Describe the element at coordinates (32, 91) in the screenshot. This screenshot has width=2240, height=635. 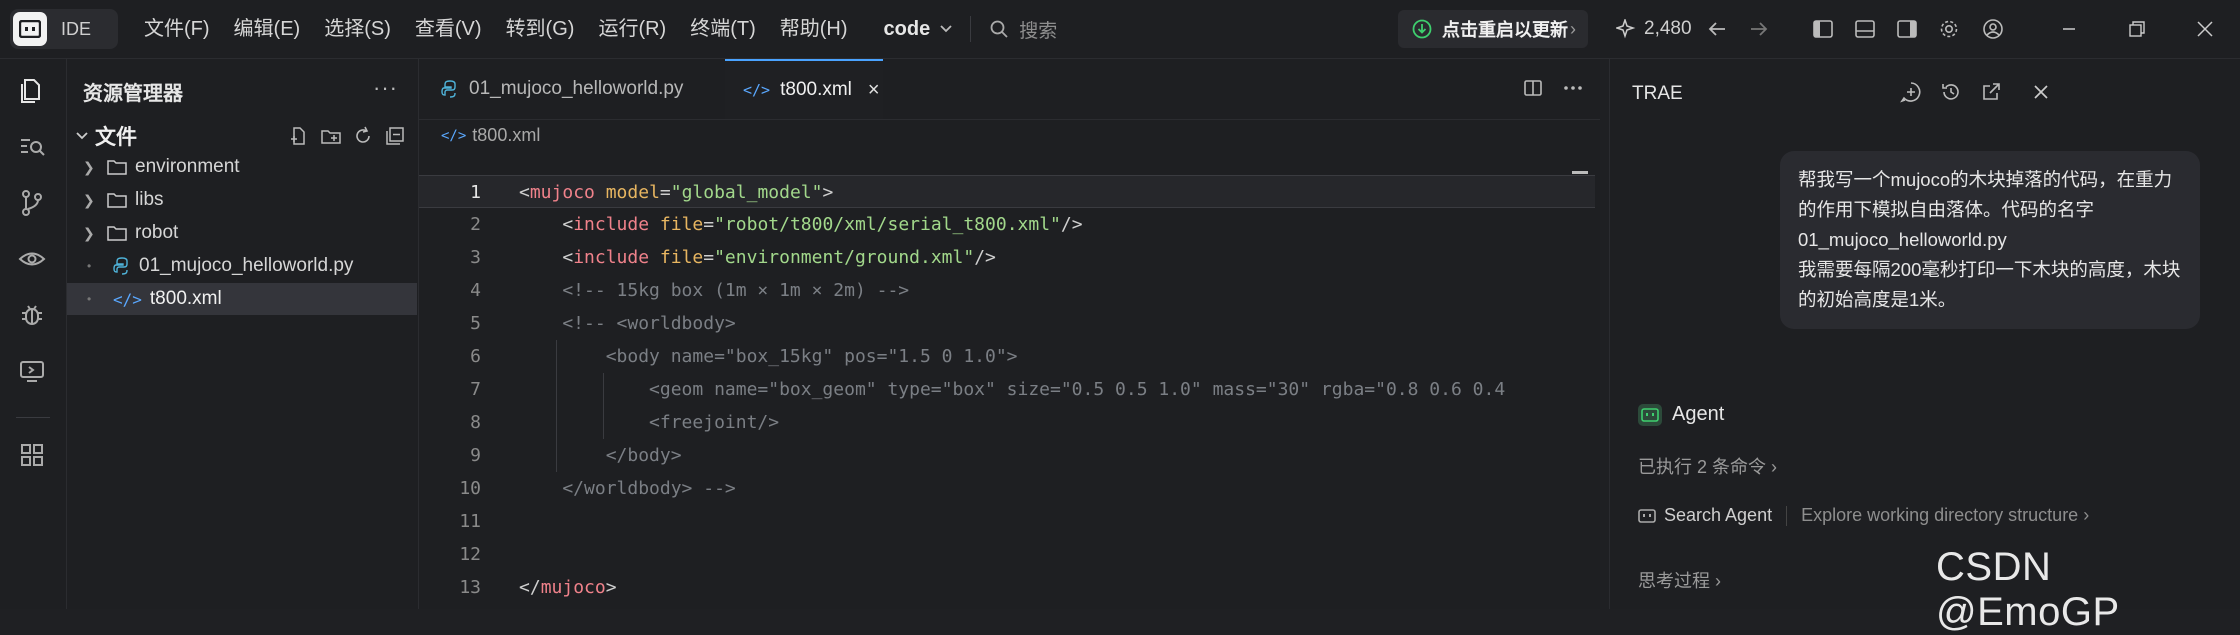
I see `explorer-files-icon` at that location.